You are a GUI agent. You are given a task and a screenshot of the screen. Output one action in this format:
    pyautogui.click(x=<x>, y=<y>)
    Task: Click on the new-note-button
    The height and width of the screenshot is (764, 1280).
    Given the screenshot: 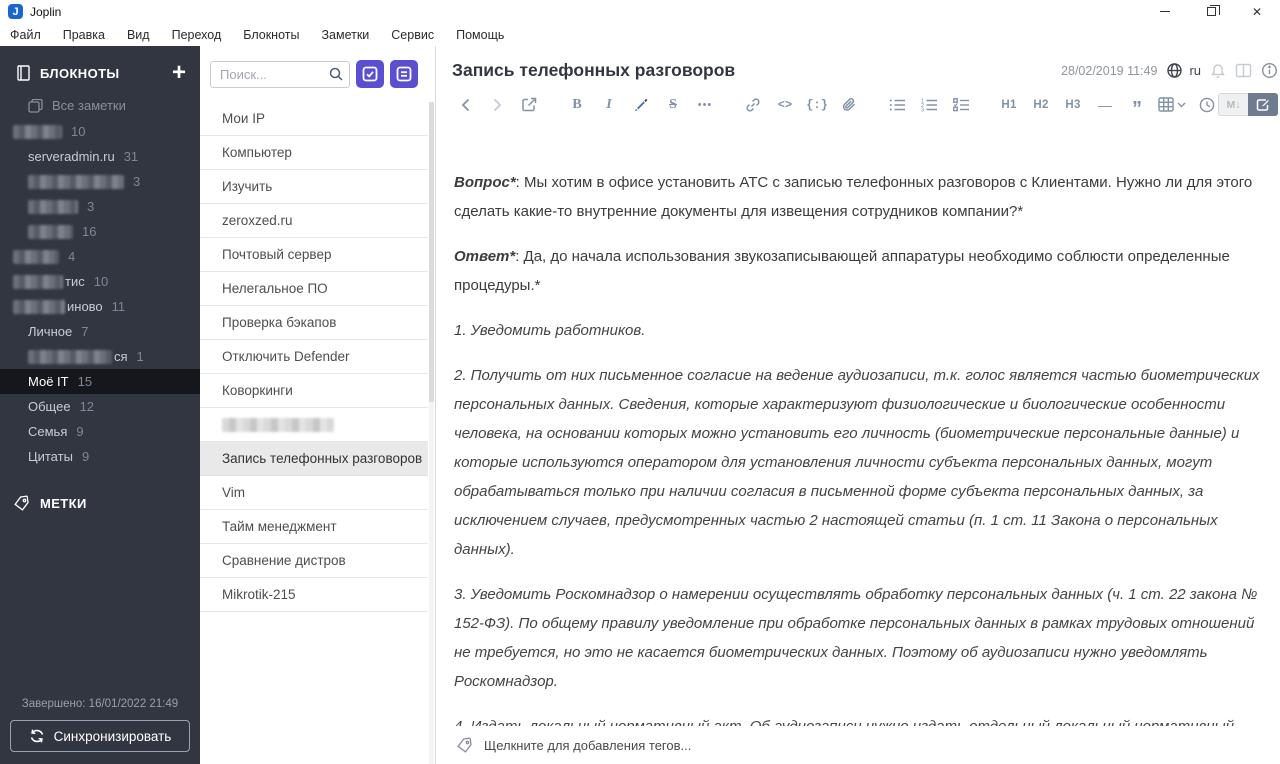 What is the action you would take?
    pyautogui.click(x=404, y=74)
    